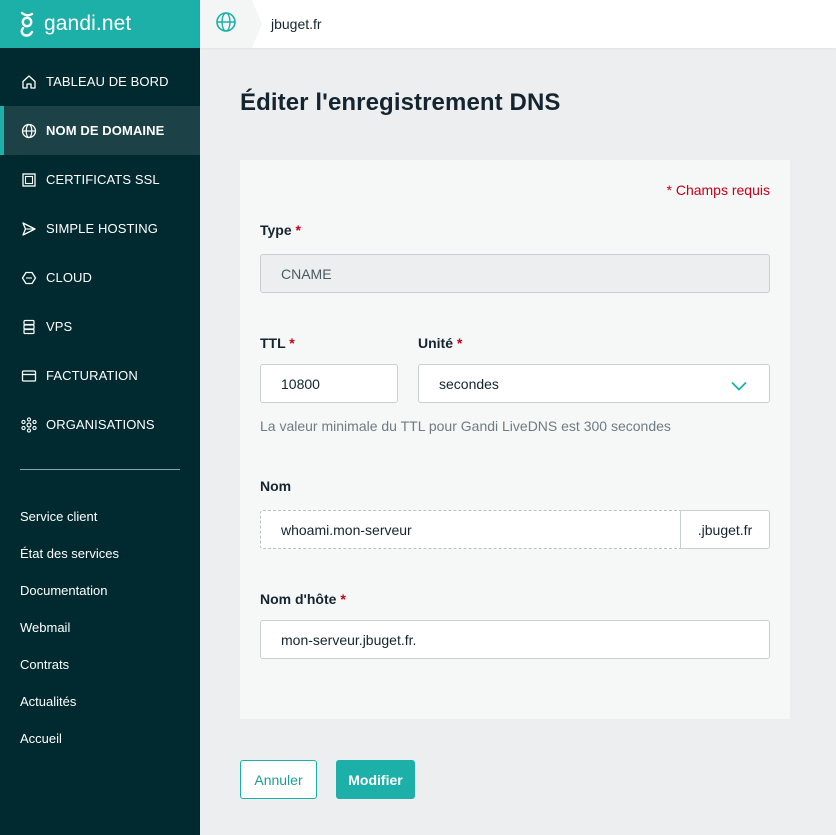 The image size is (836, 835). I want to click on hostname-input: mon-serveur.jbuget.fr., so click(515, 639).